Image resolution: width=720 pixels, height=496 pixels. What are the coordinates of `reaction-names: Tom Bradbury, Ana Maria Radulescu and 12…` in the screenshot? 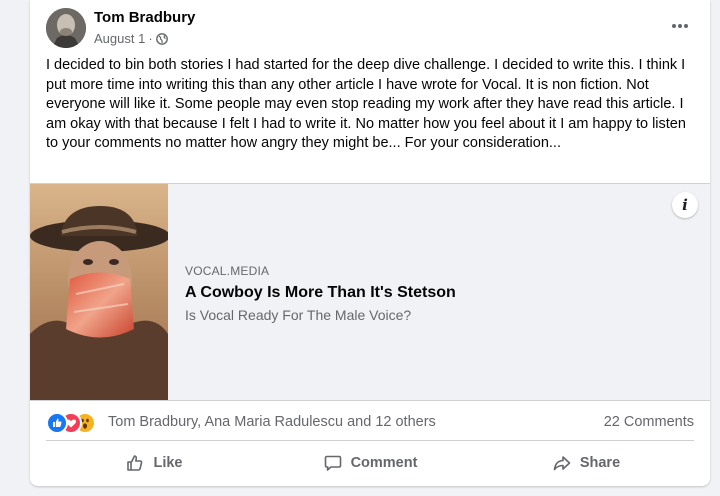 It's located at (272, 422).